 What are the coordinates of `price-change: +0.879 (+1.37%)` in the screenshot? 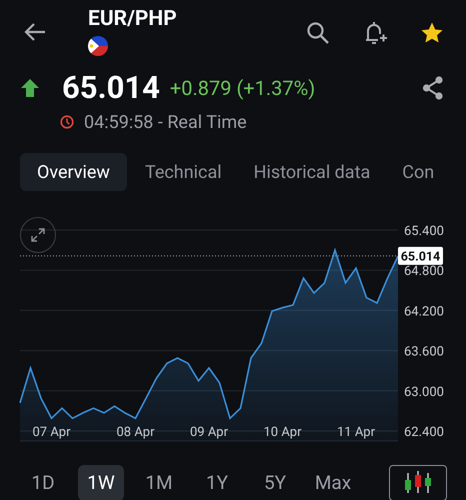 It's located at (243, 88).